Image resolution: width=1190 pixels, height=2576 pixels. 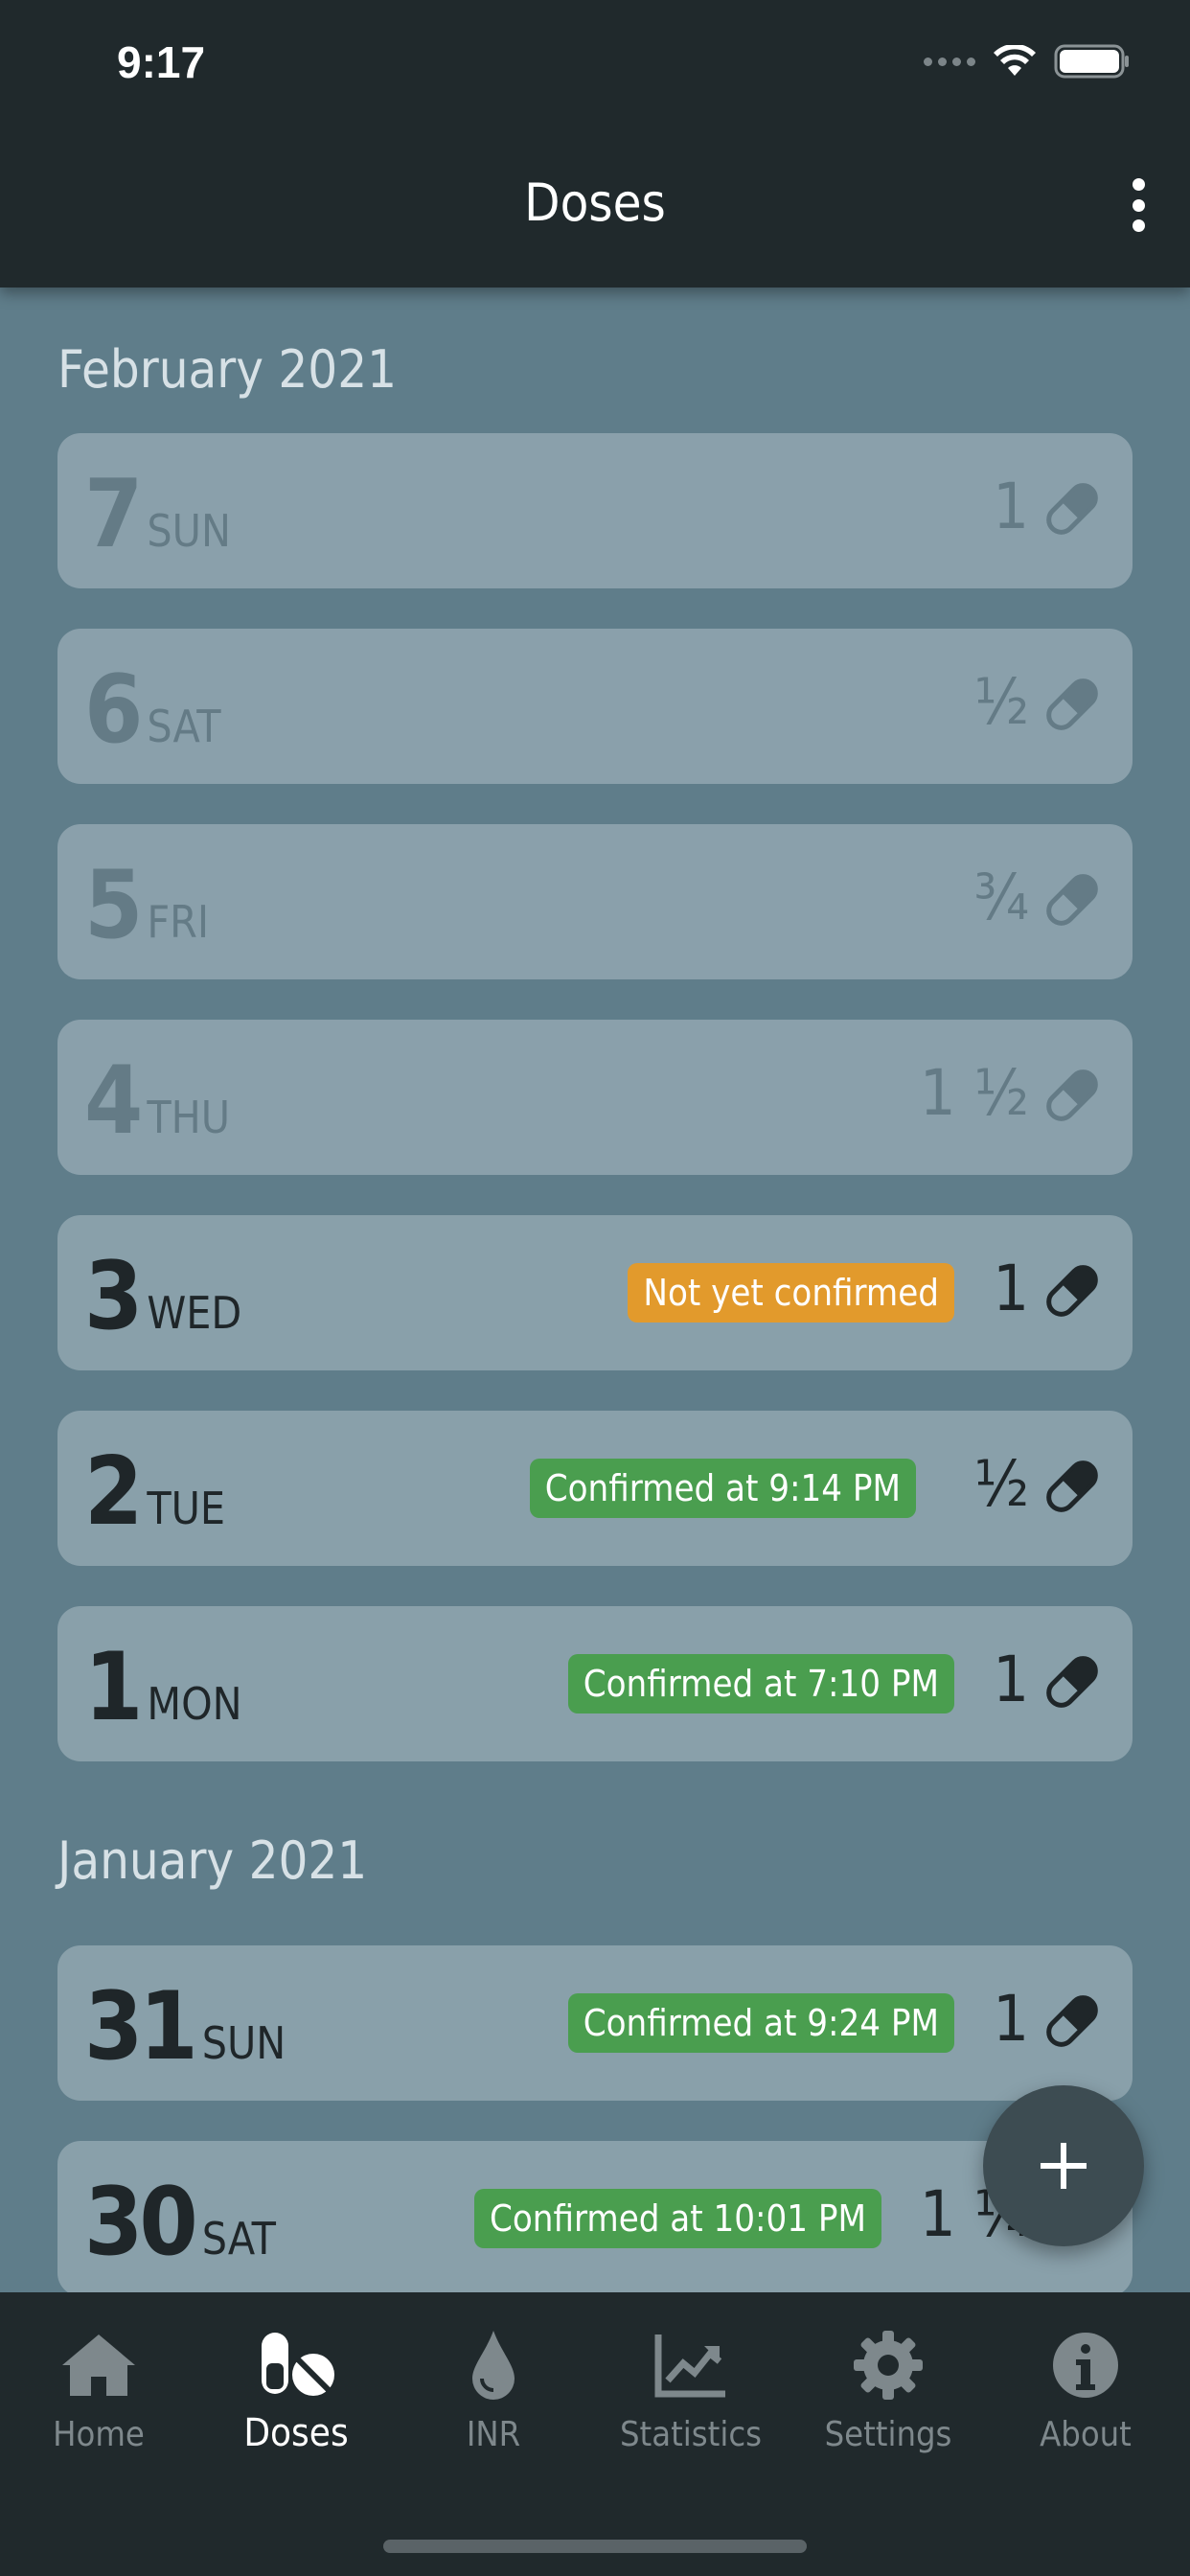 I want to click on nav-statistics: Statistics, so click(x=691, y=2389).